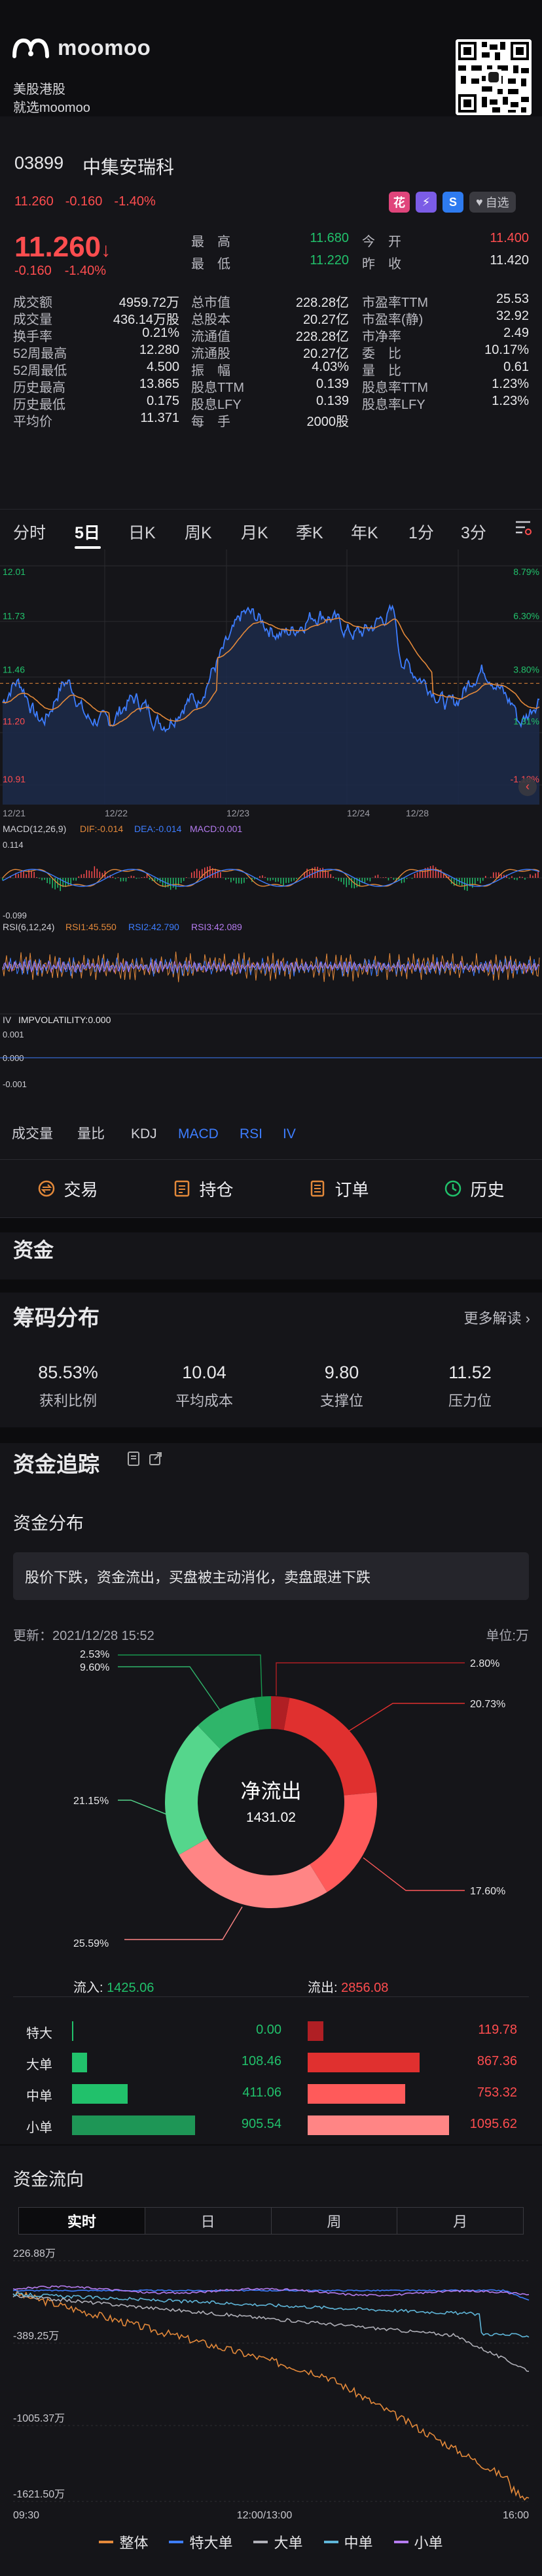 The height and width of the screenshot is (2576, 542). What do you see at coordinates (399, 202) in the screenshot?
I see `flower-icon: 花` at bounding box center [399, 202].